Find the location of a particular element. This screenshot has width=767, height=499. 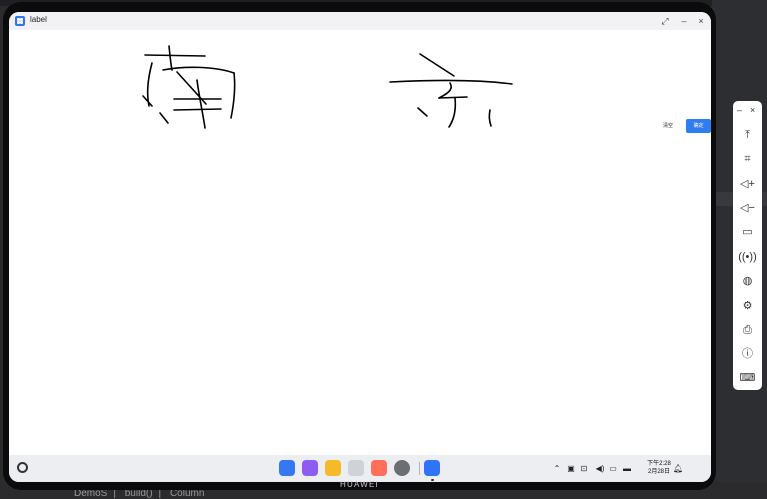

volume-down-icon: ◁− is located at coordinates (747, 208).